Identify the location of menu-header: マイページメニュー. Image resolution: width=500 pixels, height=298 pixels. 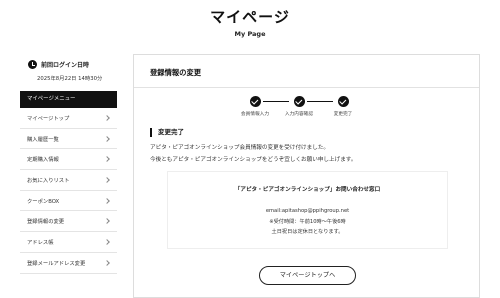
(68, 99).